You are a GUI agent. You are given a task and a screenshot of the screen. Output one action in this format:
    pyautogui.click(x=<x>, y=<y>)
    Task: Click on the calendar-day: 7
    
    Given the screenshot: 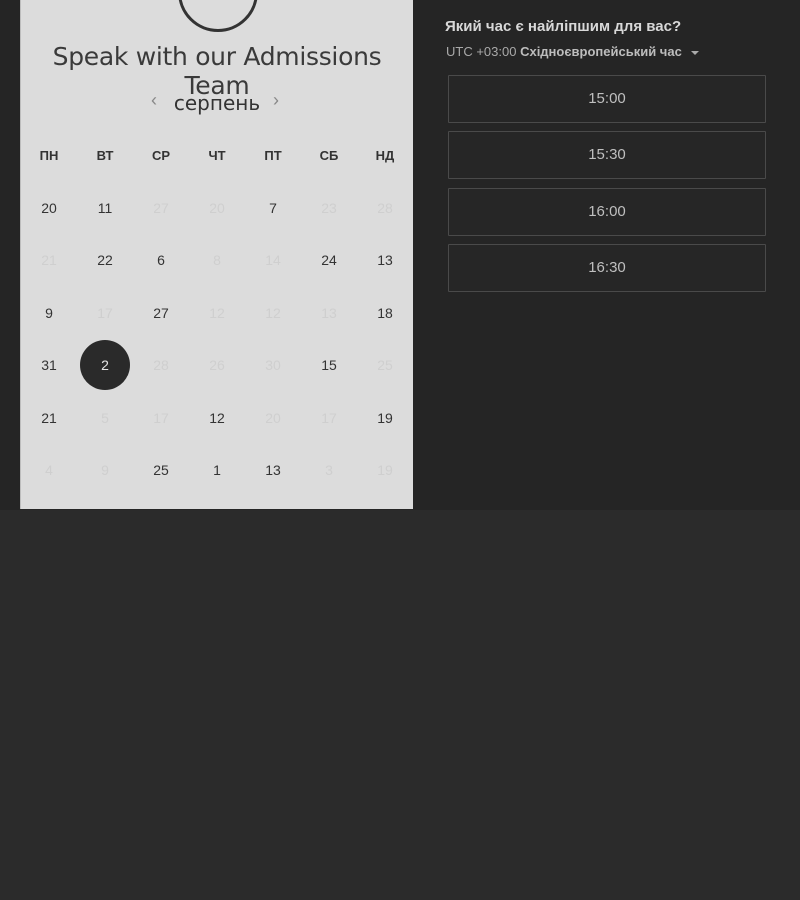 What is the action you would take?
    pyautogui.click(x=273, y=208)
    